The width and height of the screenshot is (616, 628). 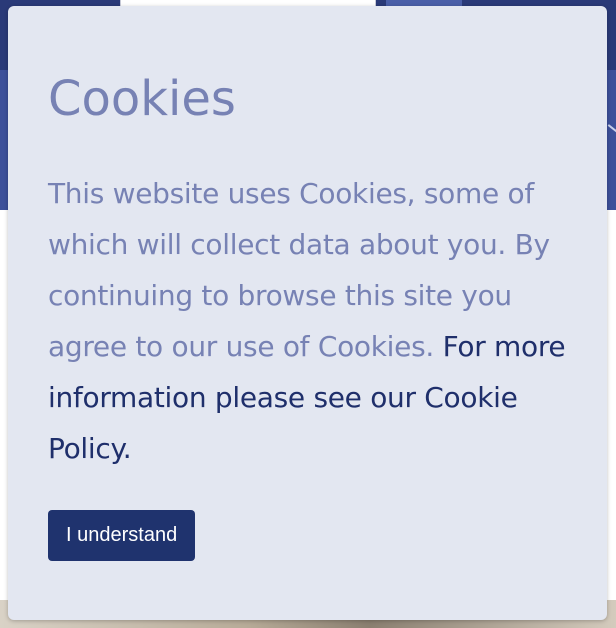 What do you see at coordinates (142, 99) in the screenshot?
I see `modal-title: Cookies` at bounding box center [142, 99].